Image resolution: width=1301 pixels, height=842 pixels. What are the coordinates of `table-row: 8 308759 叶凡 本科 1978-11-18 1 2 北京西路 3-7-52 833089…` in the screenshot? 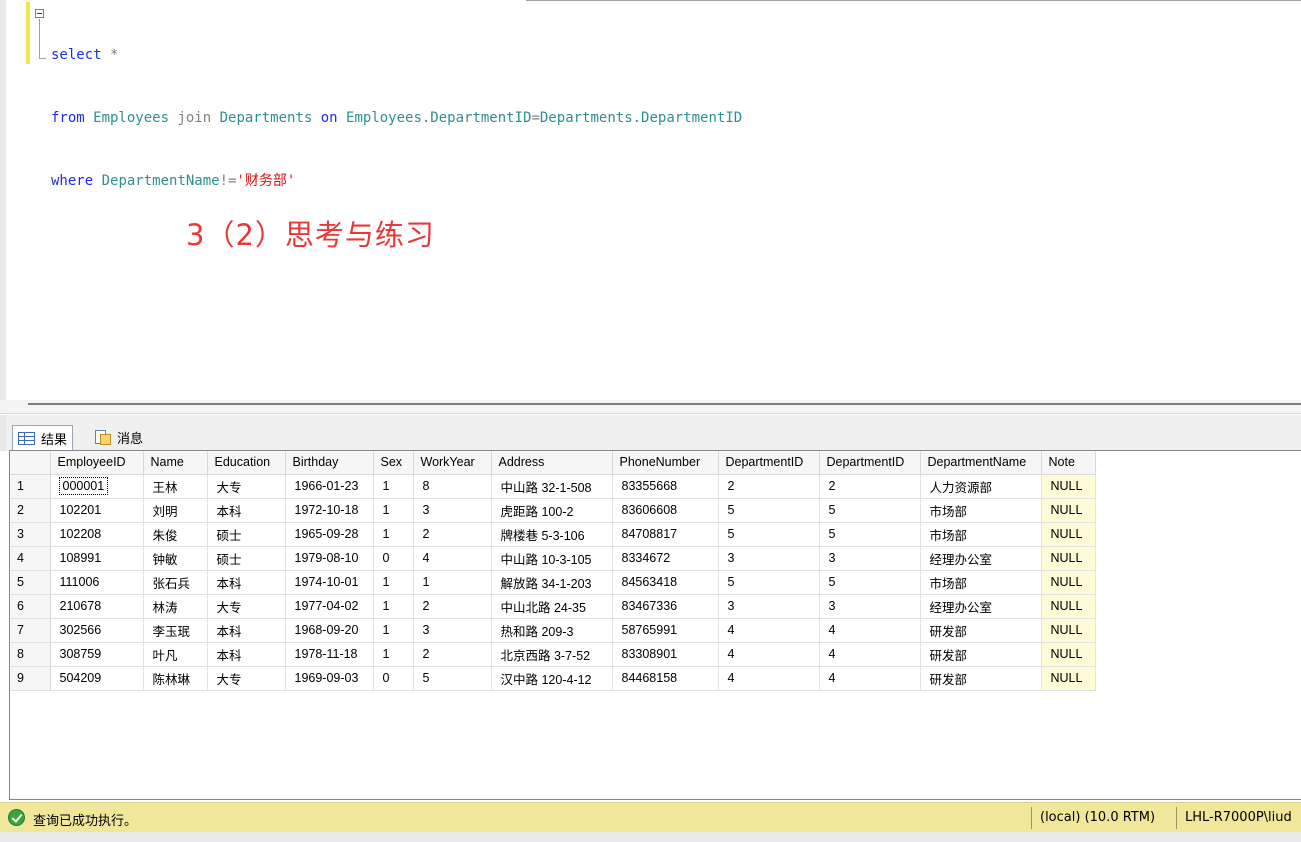 It's located at (553, 654).